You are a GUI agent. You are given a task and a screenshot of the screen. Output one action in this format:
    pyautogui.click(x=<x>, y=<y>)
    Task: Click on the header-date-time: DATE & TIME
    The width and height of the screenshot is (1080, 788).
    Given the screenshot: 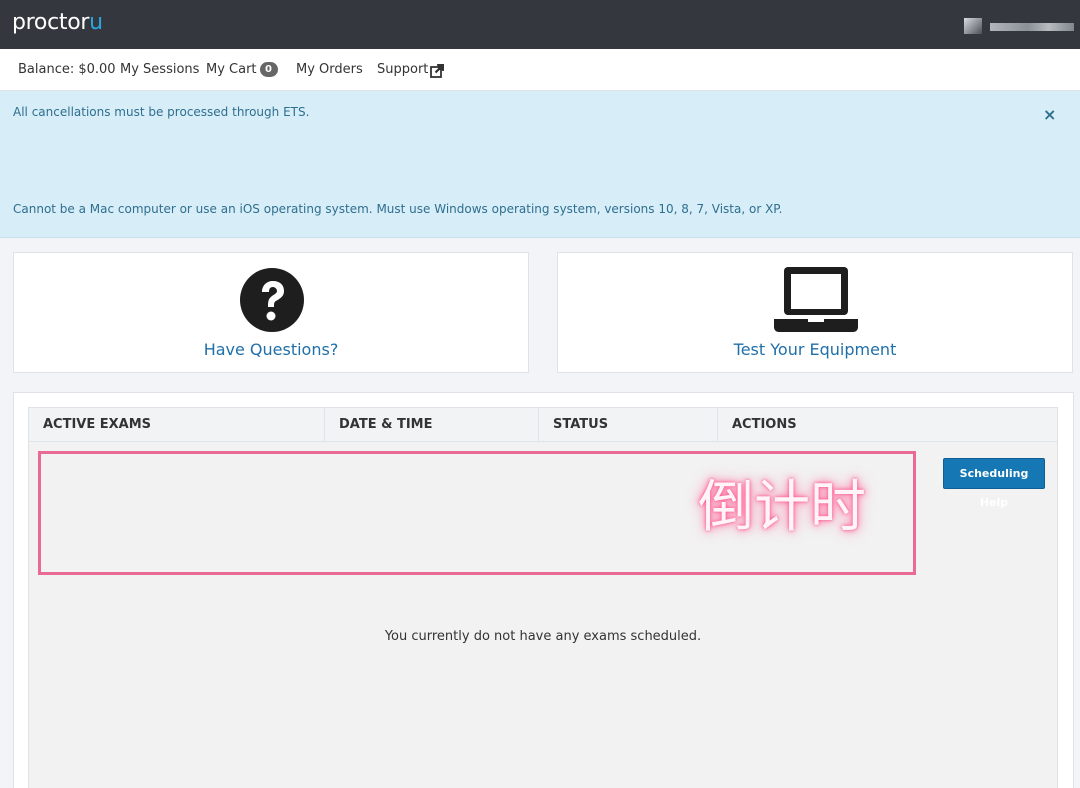 What is the action you would take?
    pyautogui.click(x=432, y=424)
    